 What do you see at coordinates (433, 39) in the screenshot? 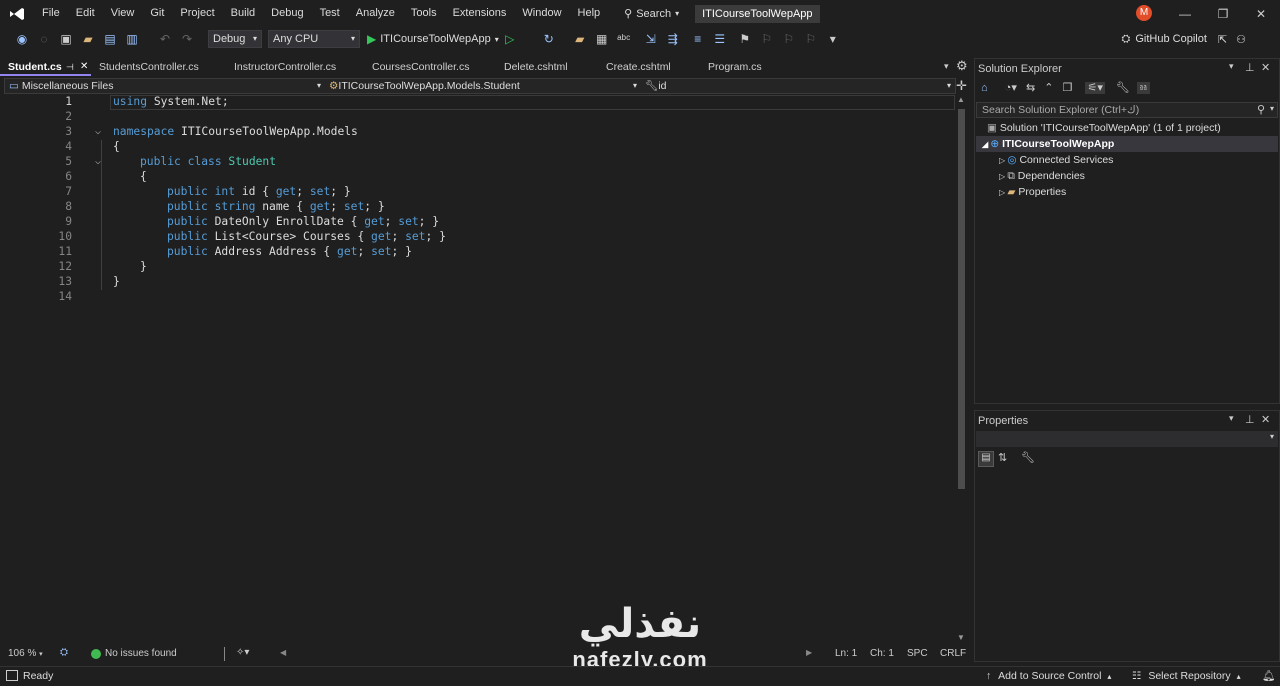
I see `run-button: ▶ ITICourseToolWepApp ▾` at bounding box center [433, 39].